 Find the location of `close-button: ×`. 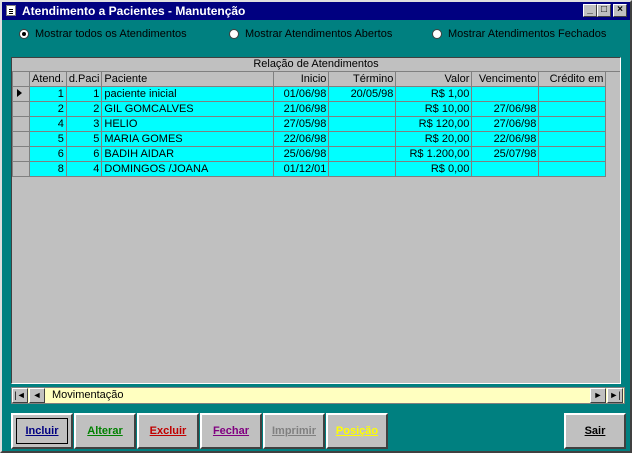

close-button: × is located at coordinates (620, 10).